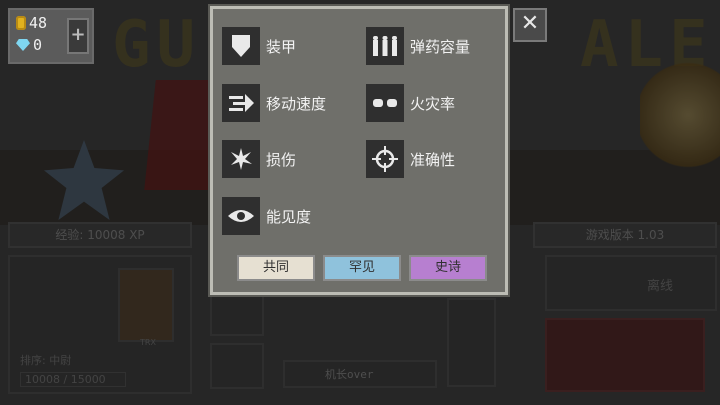  What do you see at coordinates (281, 46) in the screenshot?
I see `stat-label: 装甲` at bounding box center [281, 46].